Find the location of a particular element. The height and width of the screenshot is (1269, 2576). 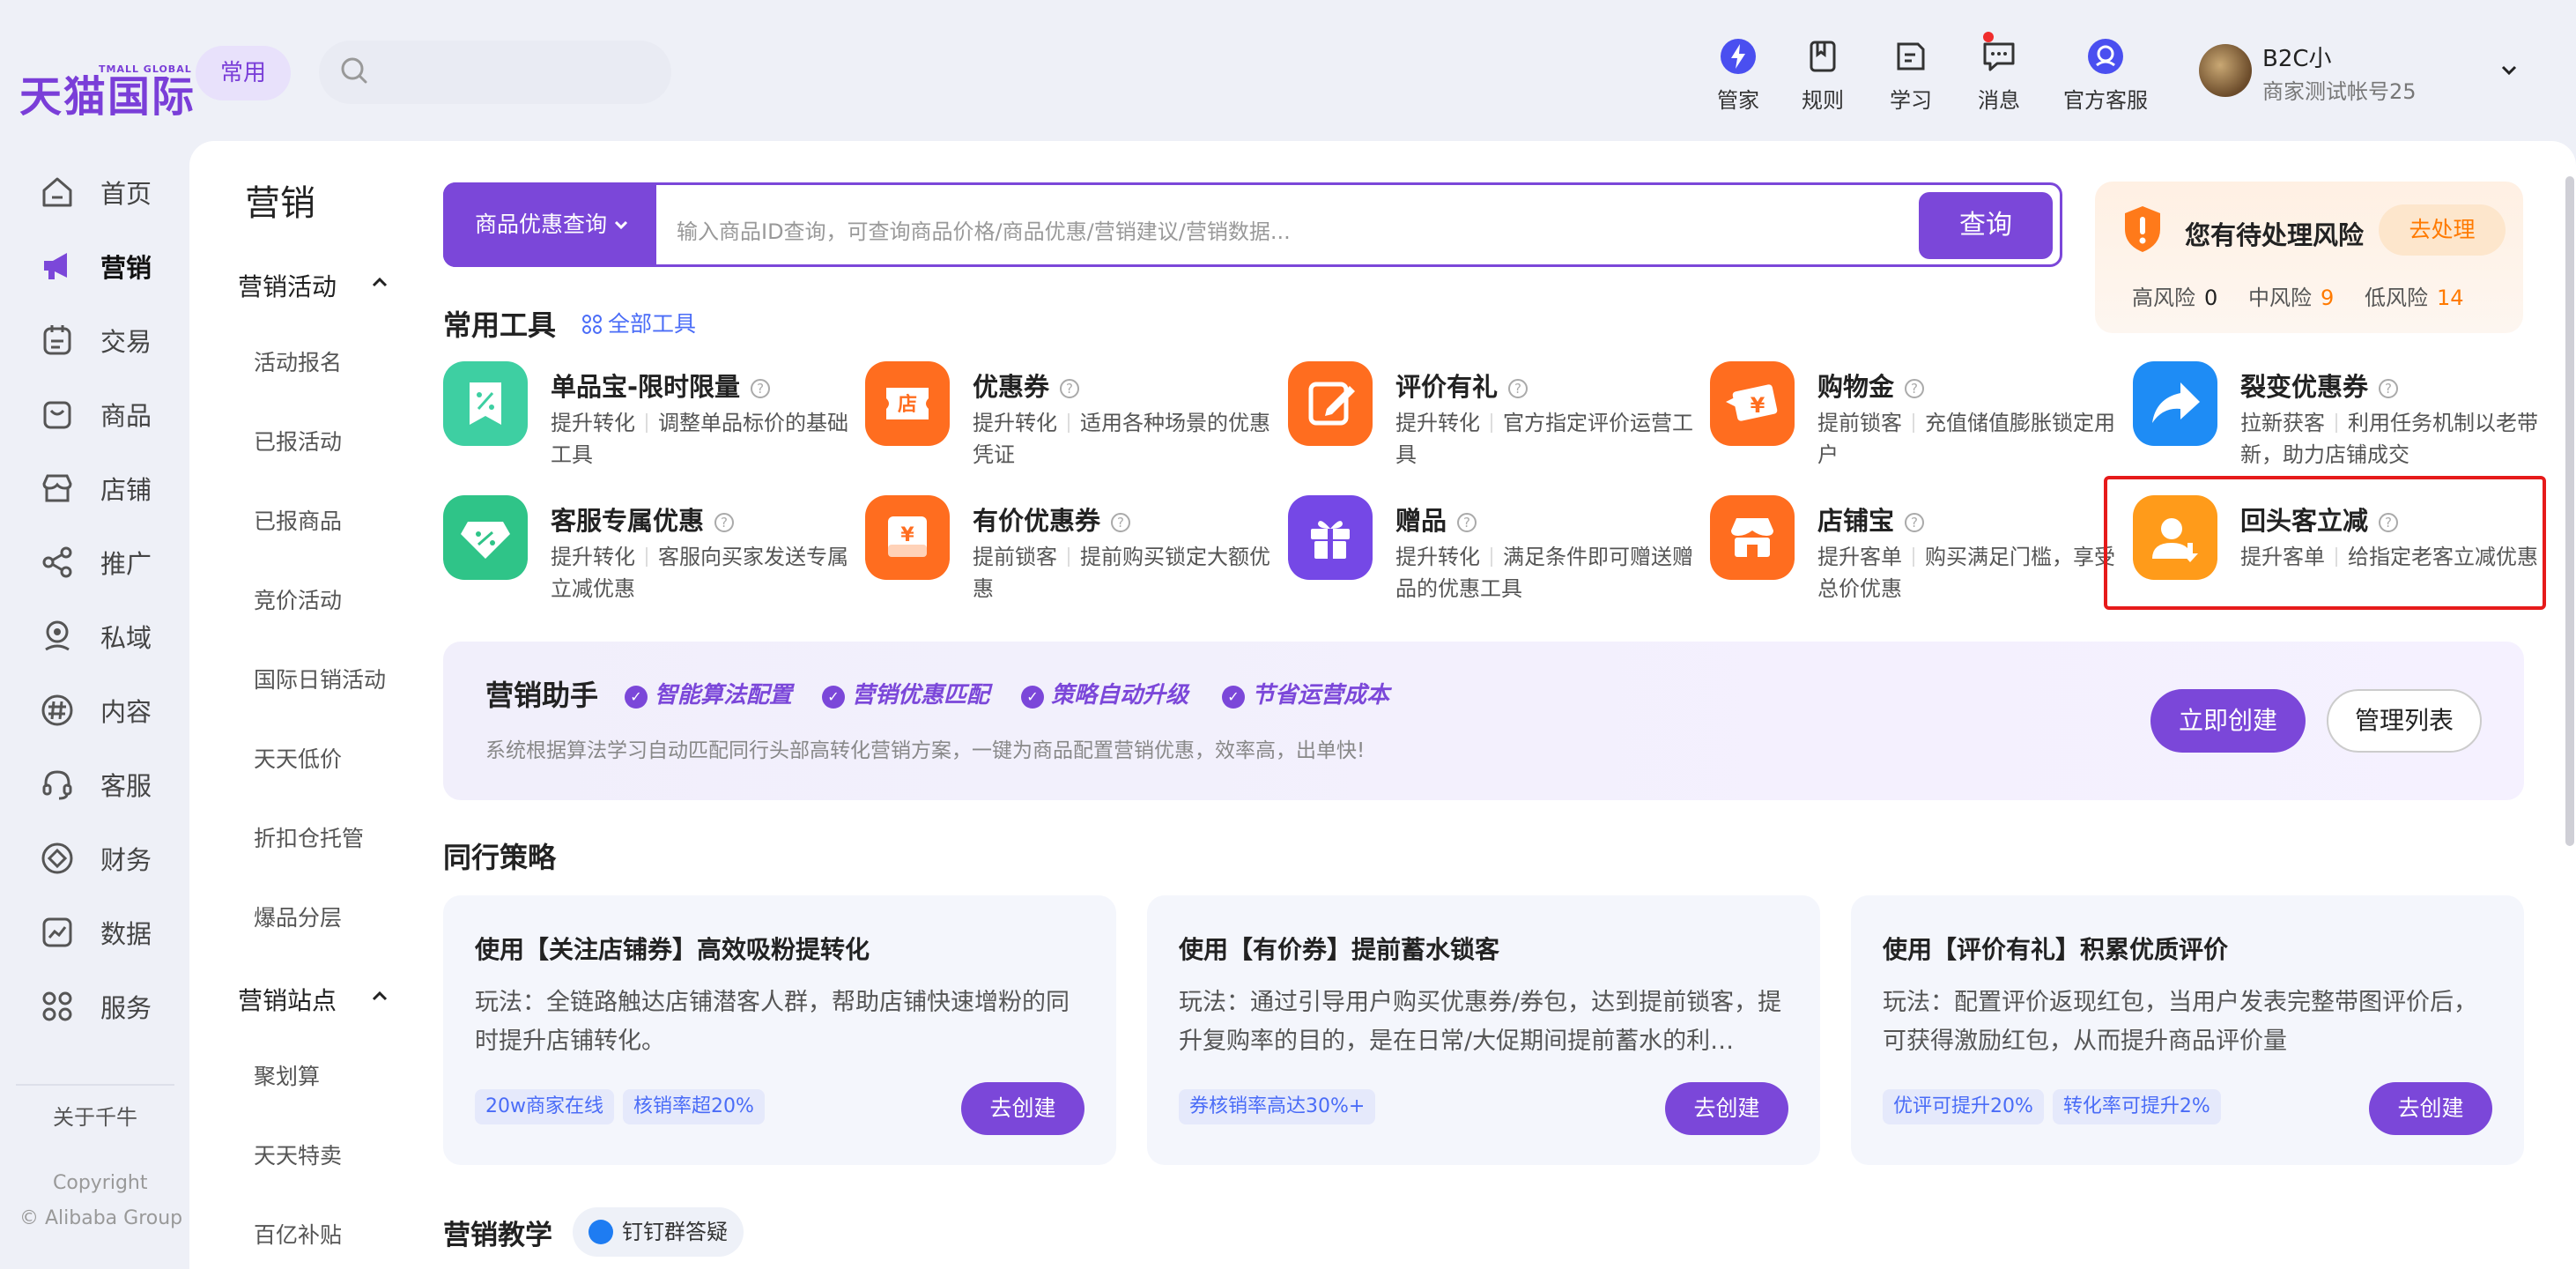

all-tools-link: 全部工具 is located at coordinates (638, 322).